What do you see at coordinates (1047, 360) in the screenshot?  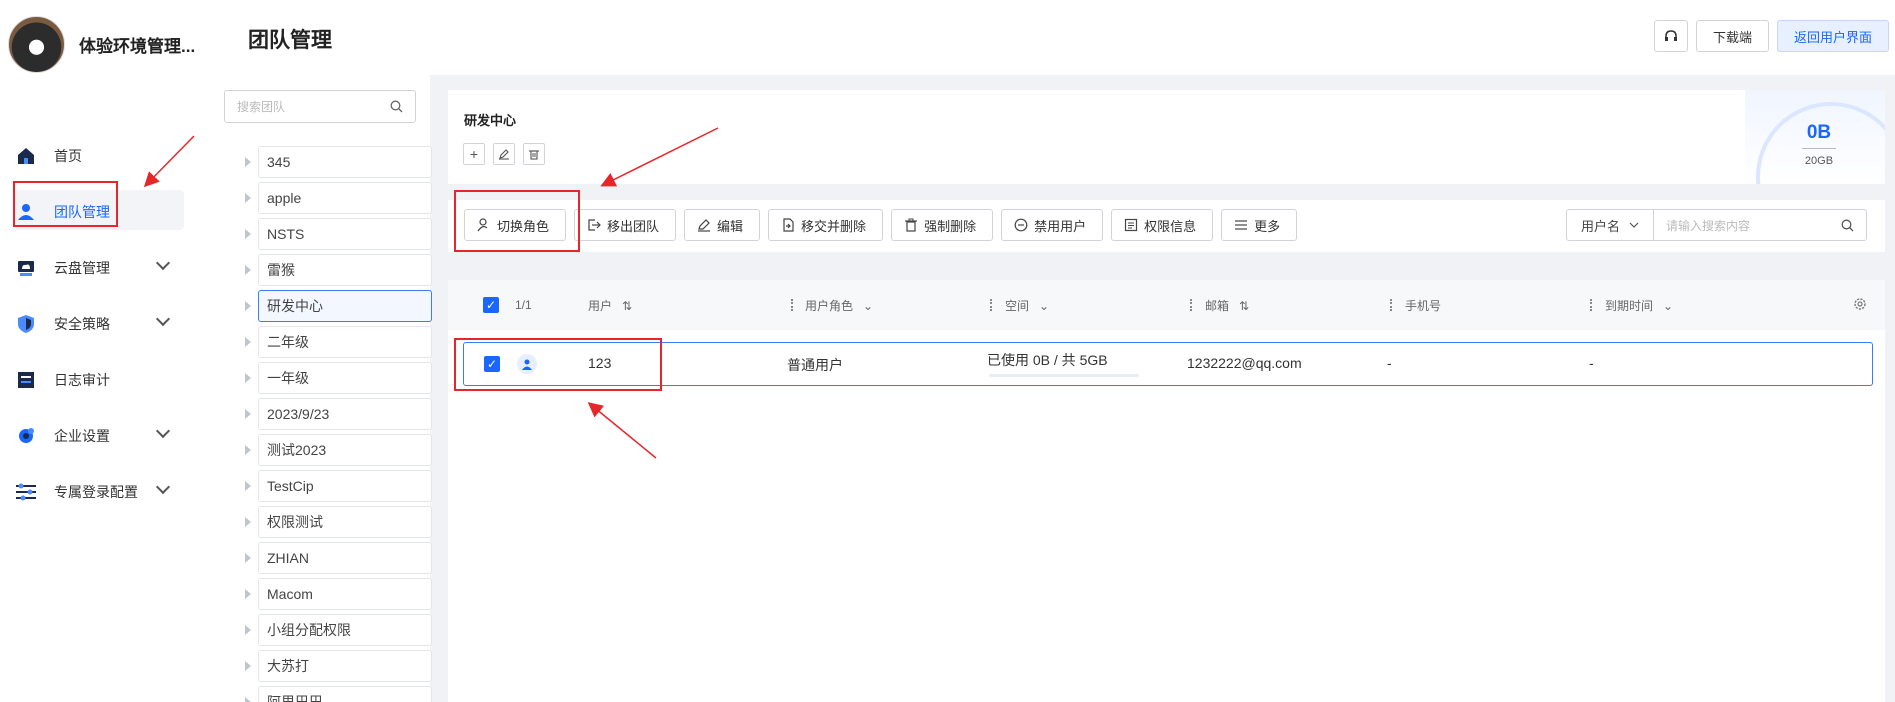 I see `cell-space: 已使用 0B / 共 5GB` at bounding box center [1047, 360].